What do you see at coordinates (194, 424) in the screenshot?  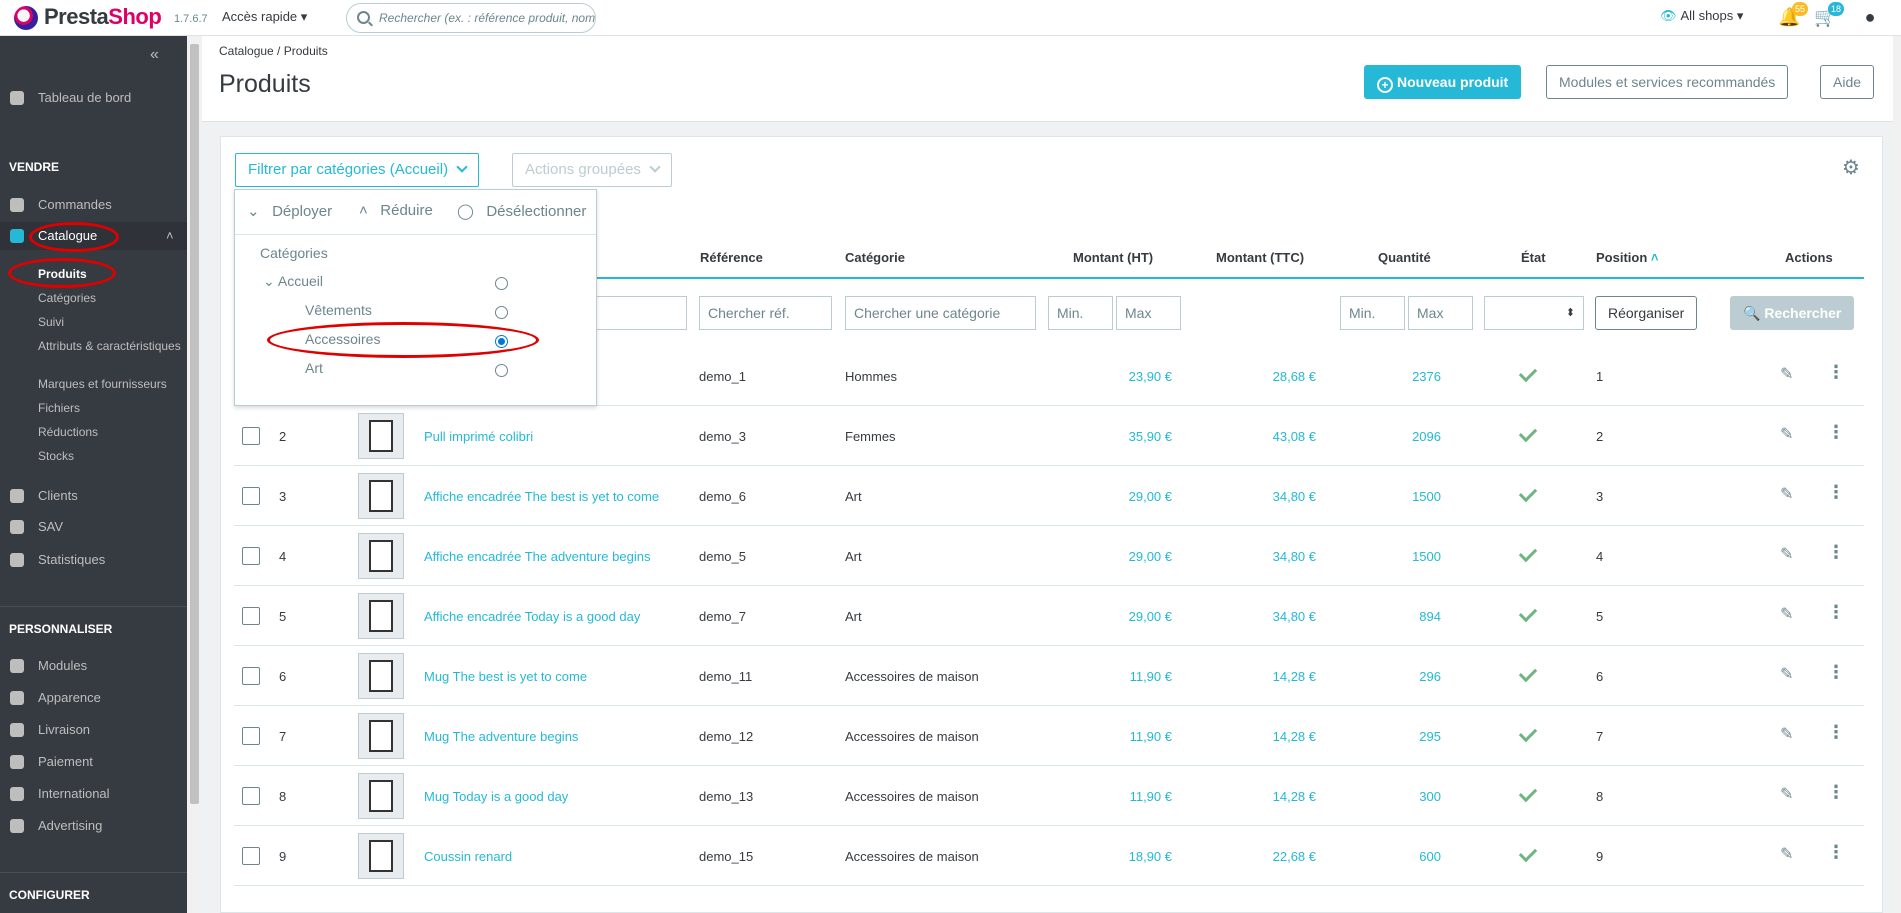 I see `scrollbar-thumb` at bounding box center [194, 424].